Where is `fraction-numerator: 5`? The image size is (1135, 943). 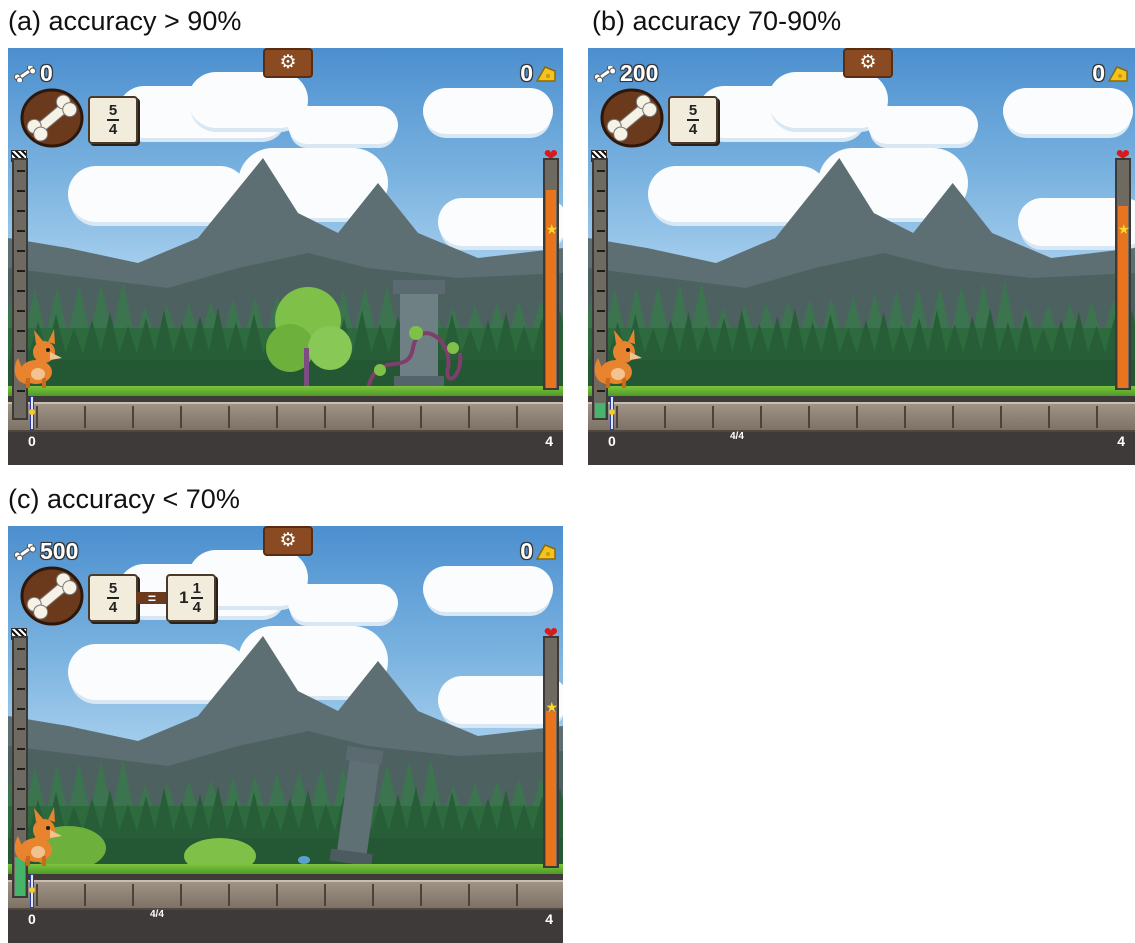
fraction-numerator: 5 is located at coordinates (113, 111).